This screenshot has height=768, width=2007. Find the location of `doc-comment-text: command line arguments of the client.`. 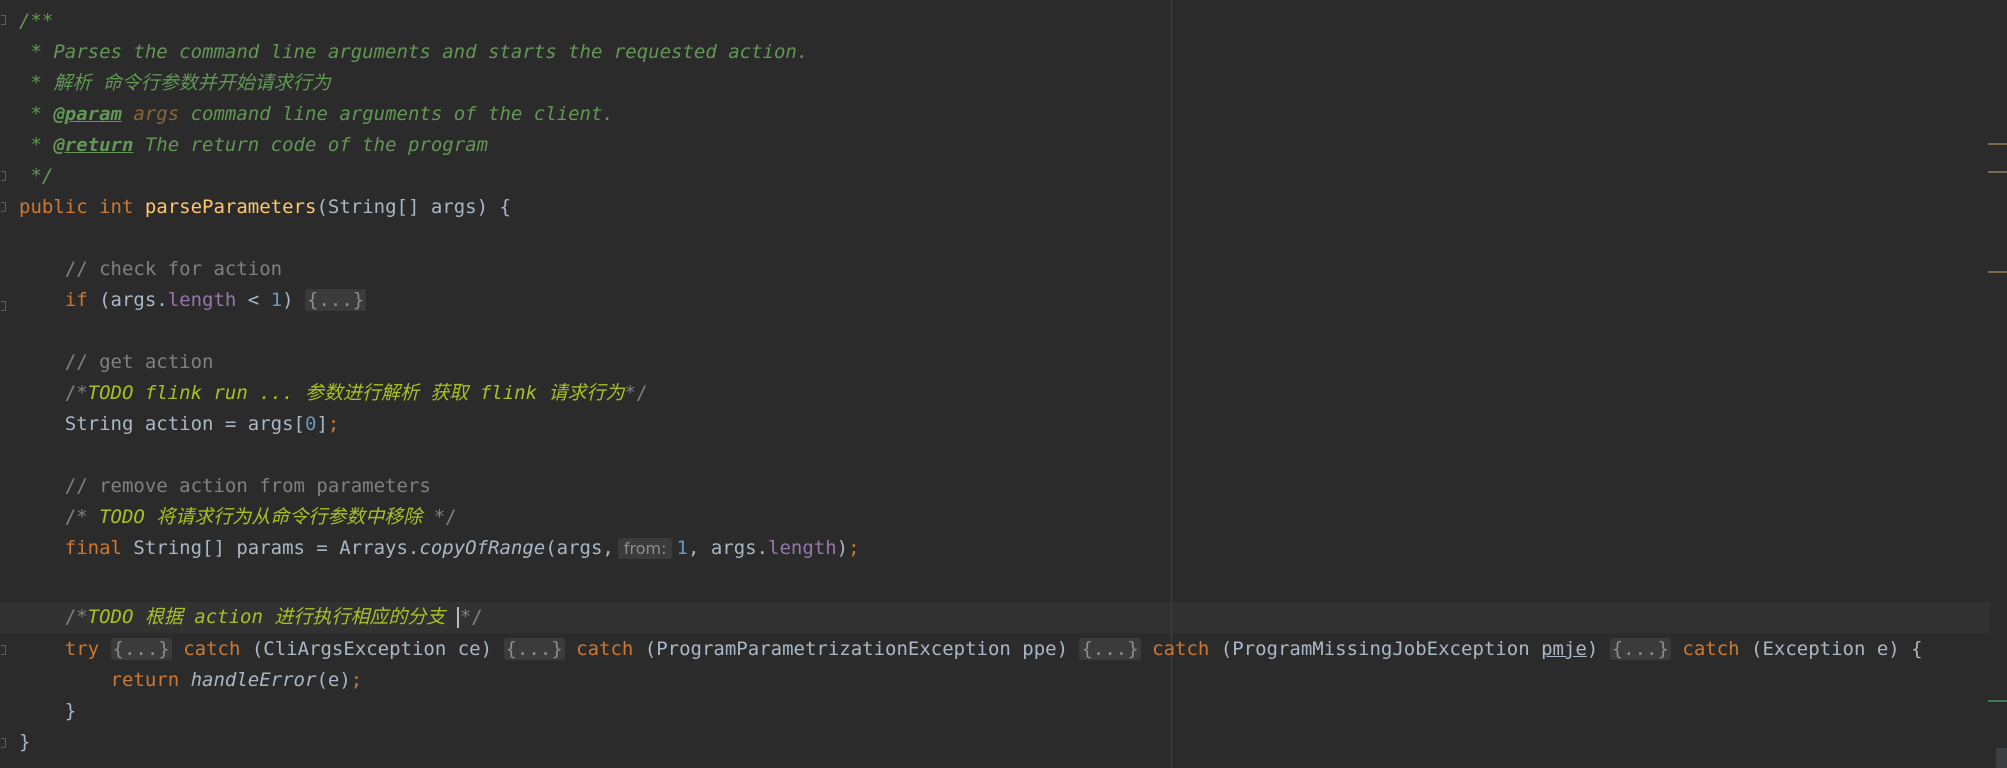

doc-comment-text: command line arguments of the client. is located at coordinates (396, 114).